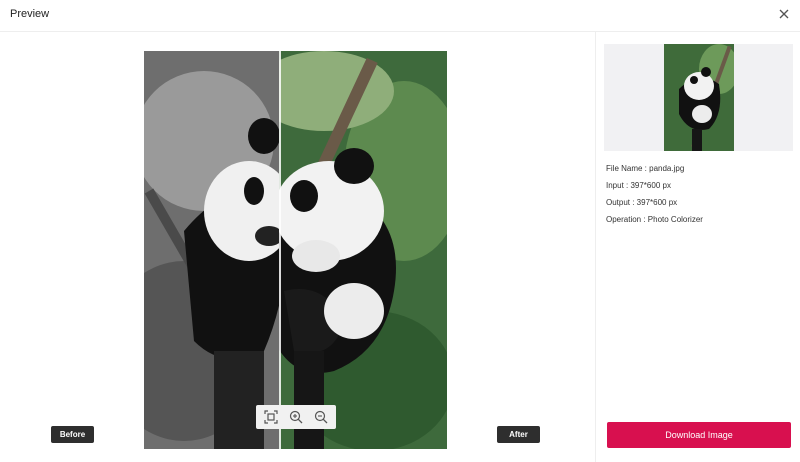  What do you see at coordinates (400, 16) in the screenshot?
I see `modal-header: Preview` at bounding box center [400, 16].